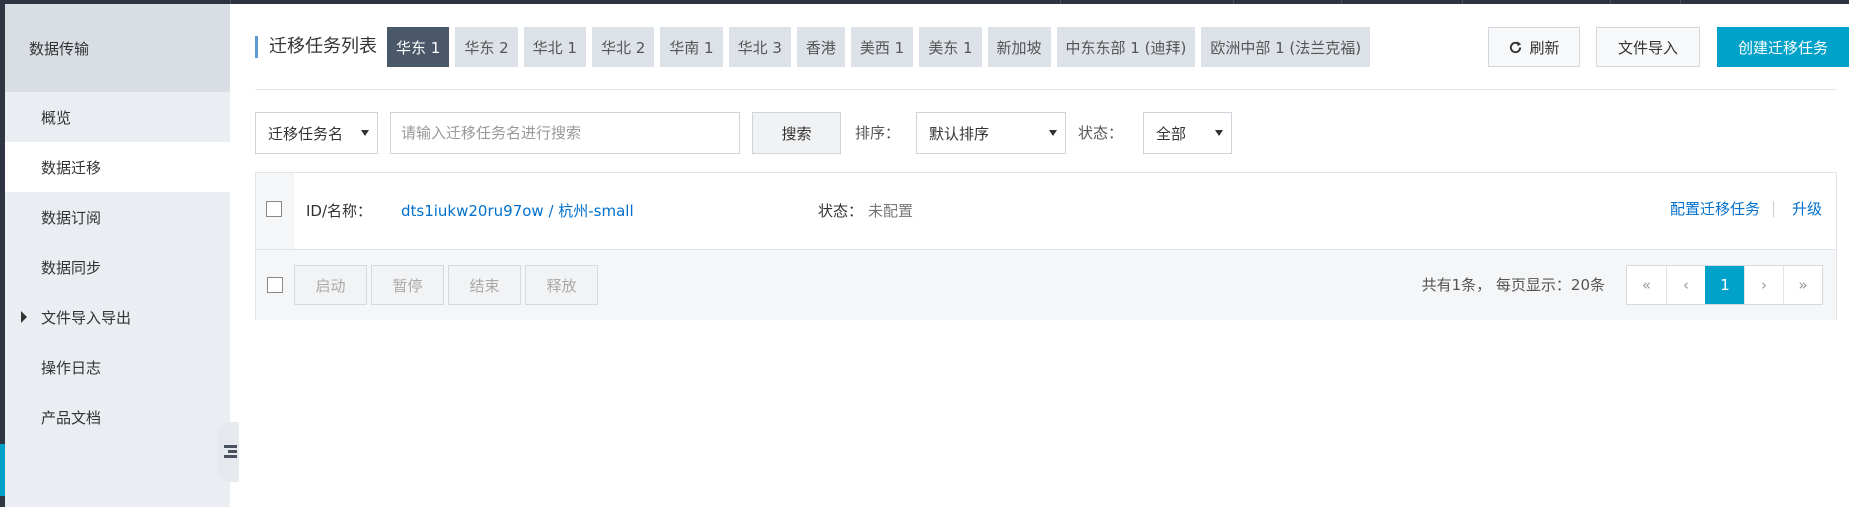 The height and width of the screenshot is (507, 1849). What do you see at coordinates (484, 285) in the screenshot?
I see `end-button: 结束` at bounding box center [484, 285].